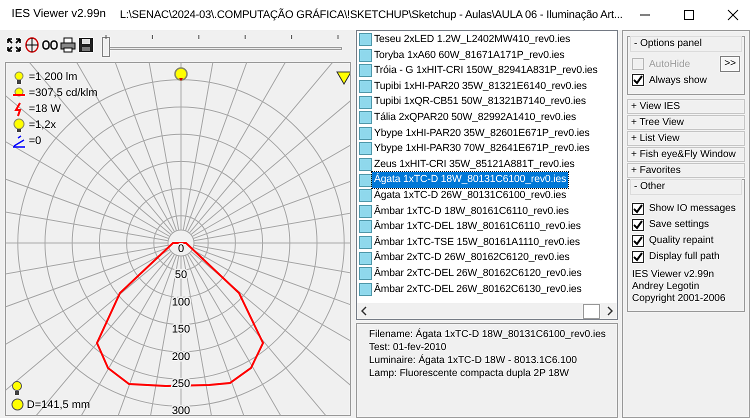 The image size is (750, 418). What do you see at coordinates (686, 44) in the screenshot?
I see `group-title: - Options panel` at bounding box center [686, 44].